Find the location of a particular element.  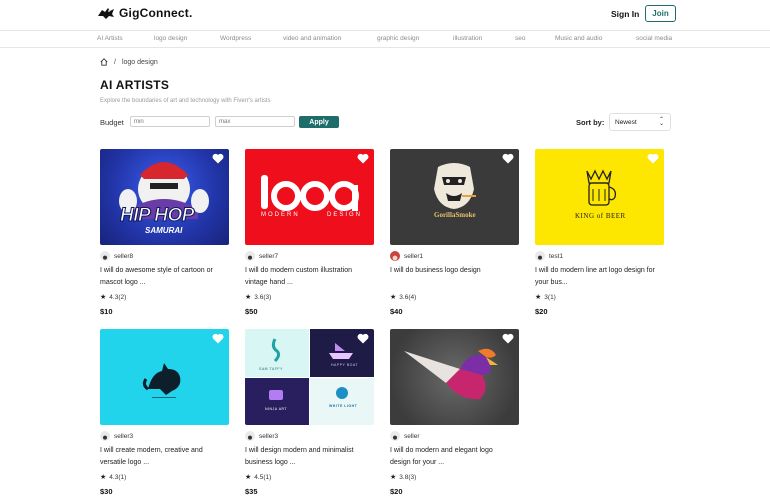

category-graphic-design: graphic design is located at coordinates (398, 38).